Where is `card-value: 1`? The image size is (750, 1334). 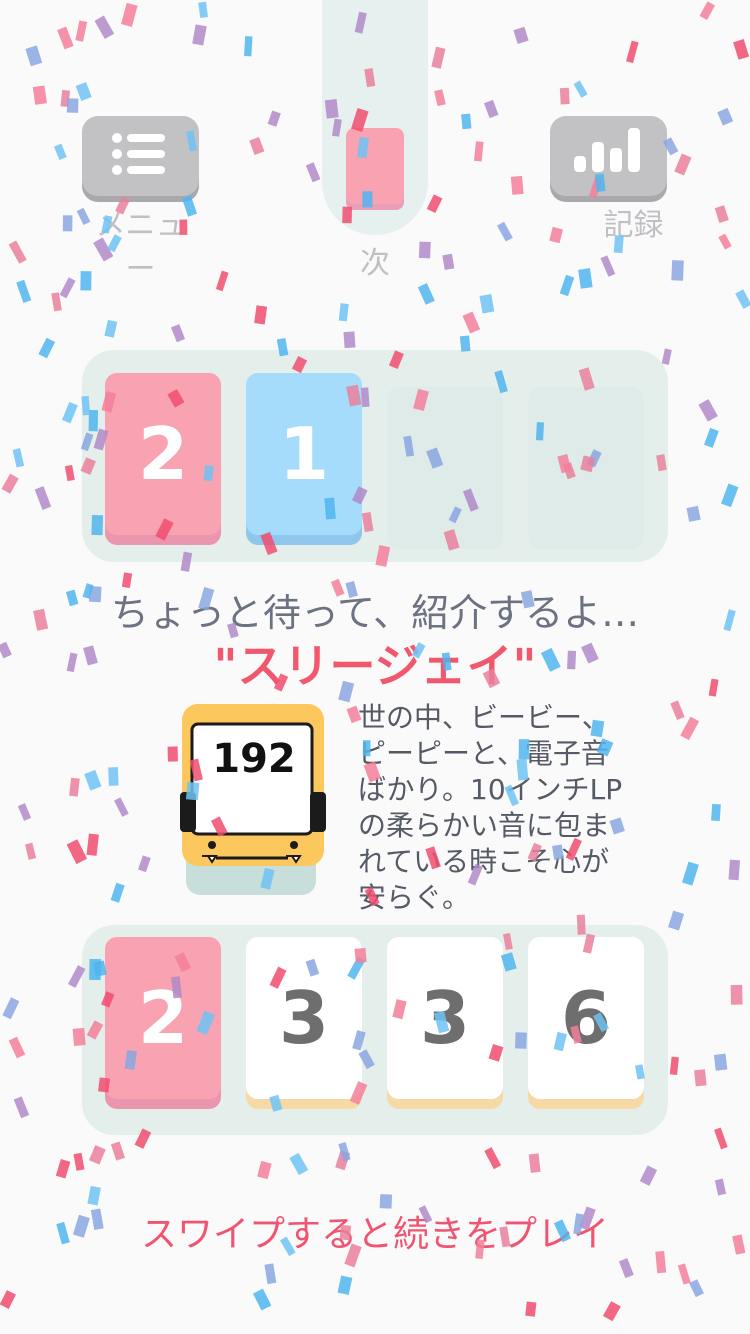
card-value: 1 is located at coordinates (304, 454).